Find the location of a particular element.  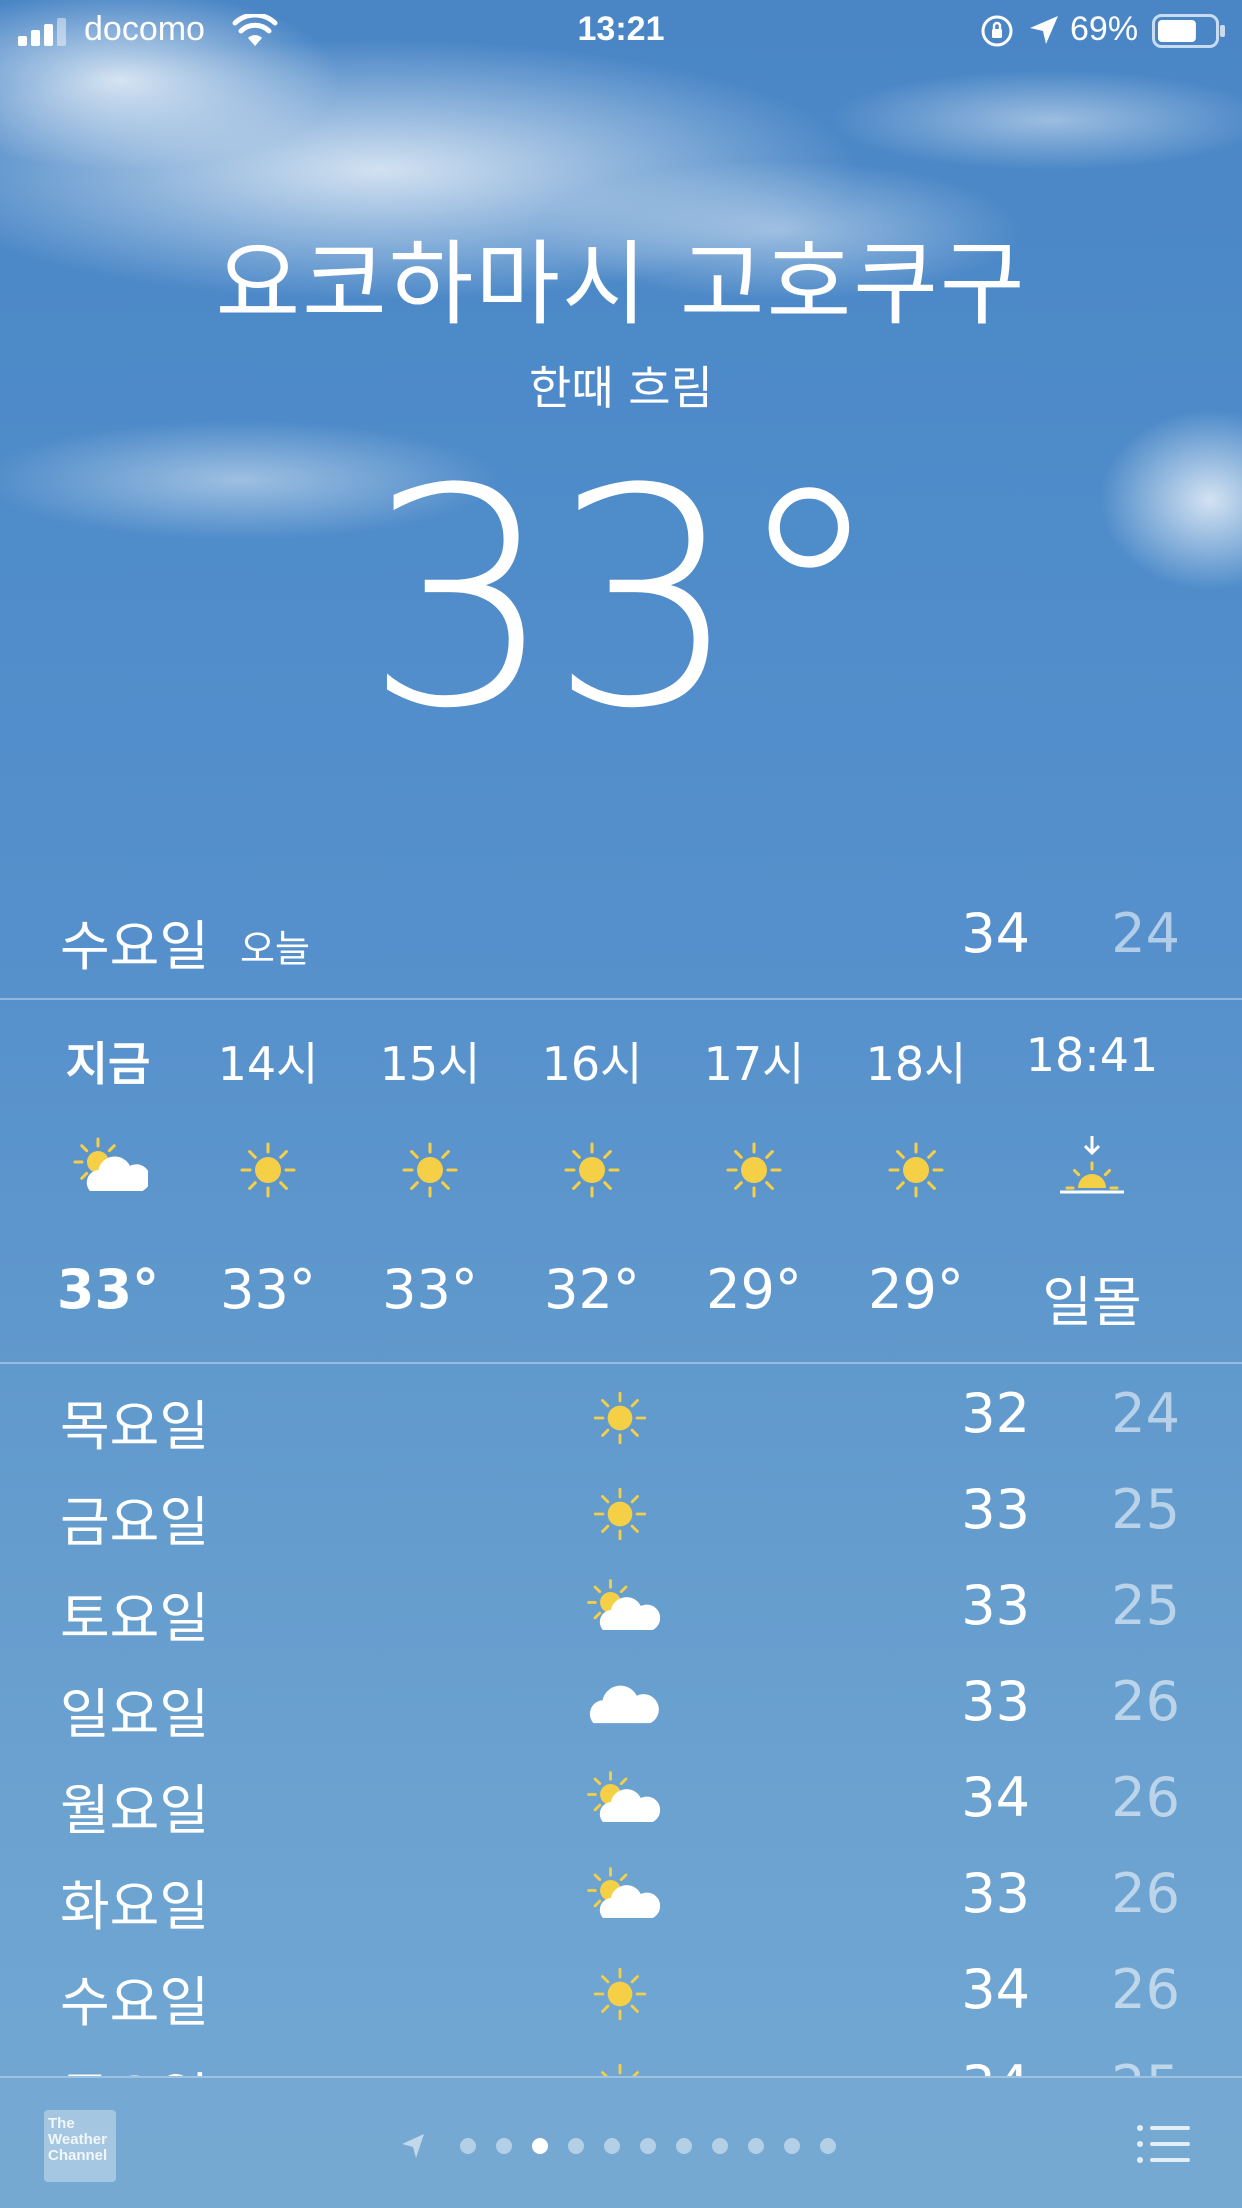

weather-condition: 한때 흐림 is located at coordinates (621, 388).